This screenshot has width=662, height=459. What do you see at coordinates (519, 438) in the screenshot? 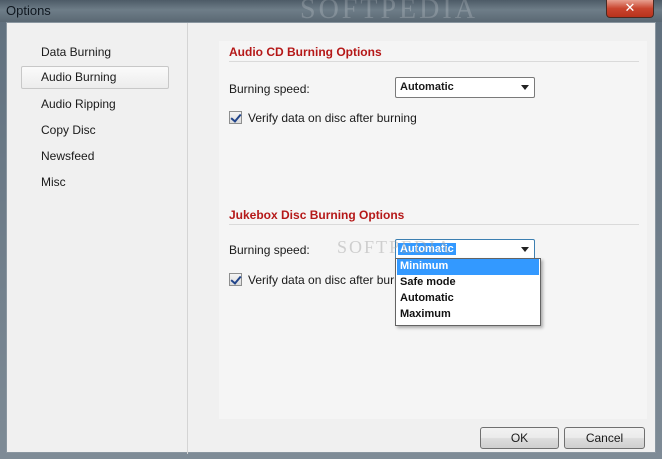
I see `ok-button: OK` at bounding box center [519, 438].